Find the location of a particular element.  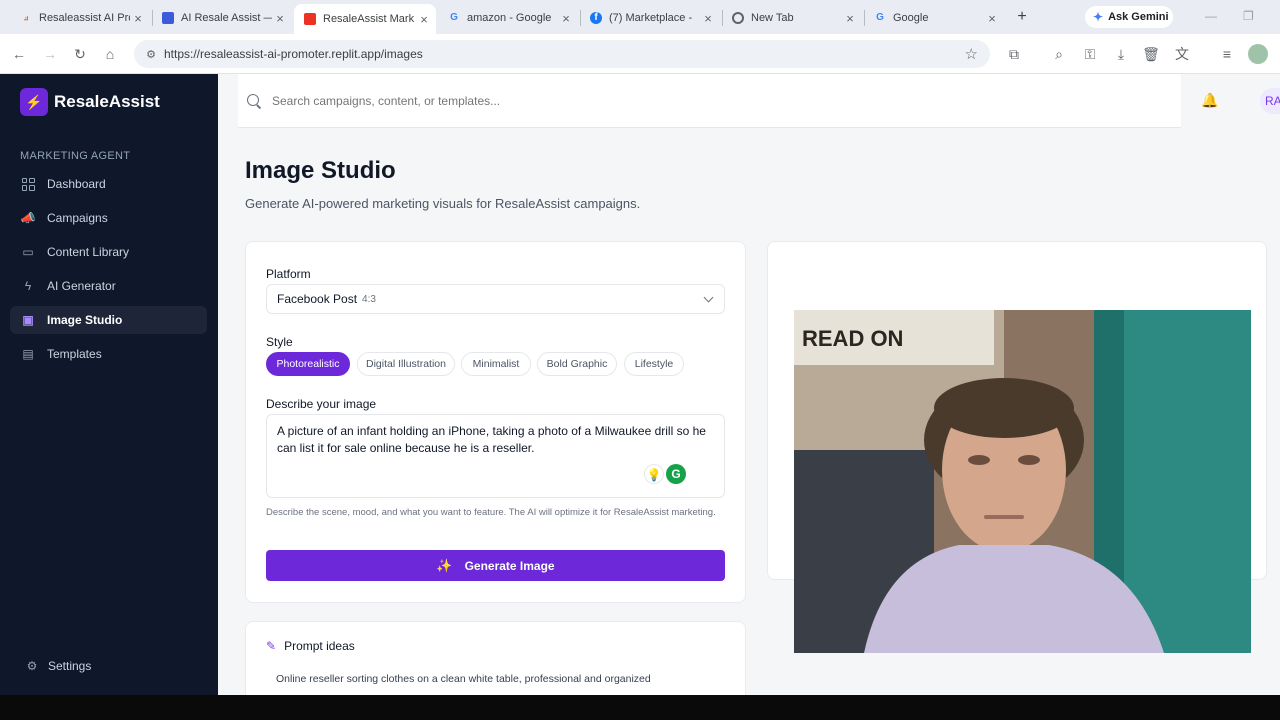

style-label: Style is located at coordinates (279, 342).